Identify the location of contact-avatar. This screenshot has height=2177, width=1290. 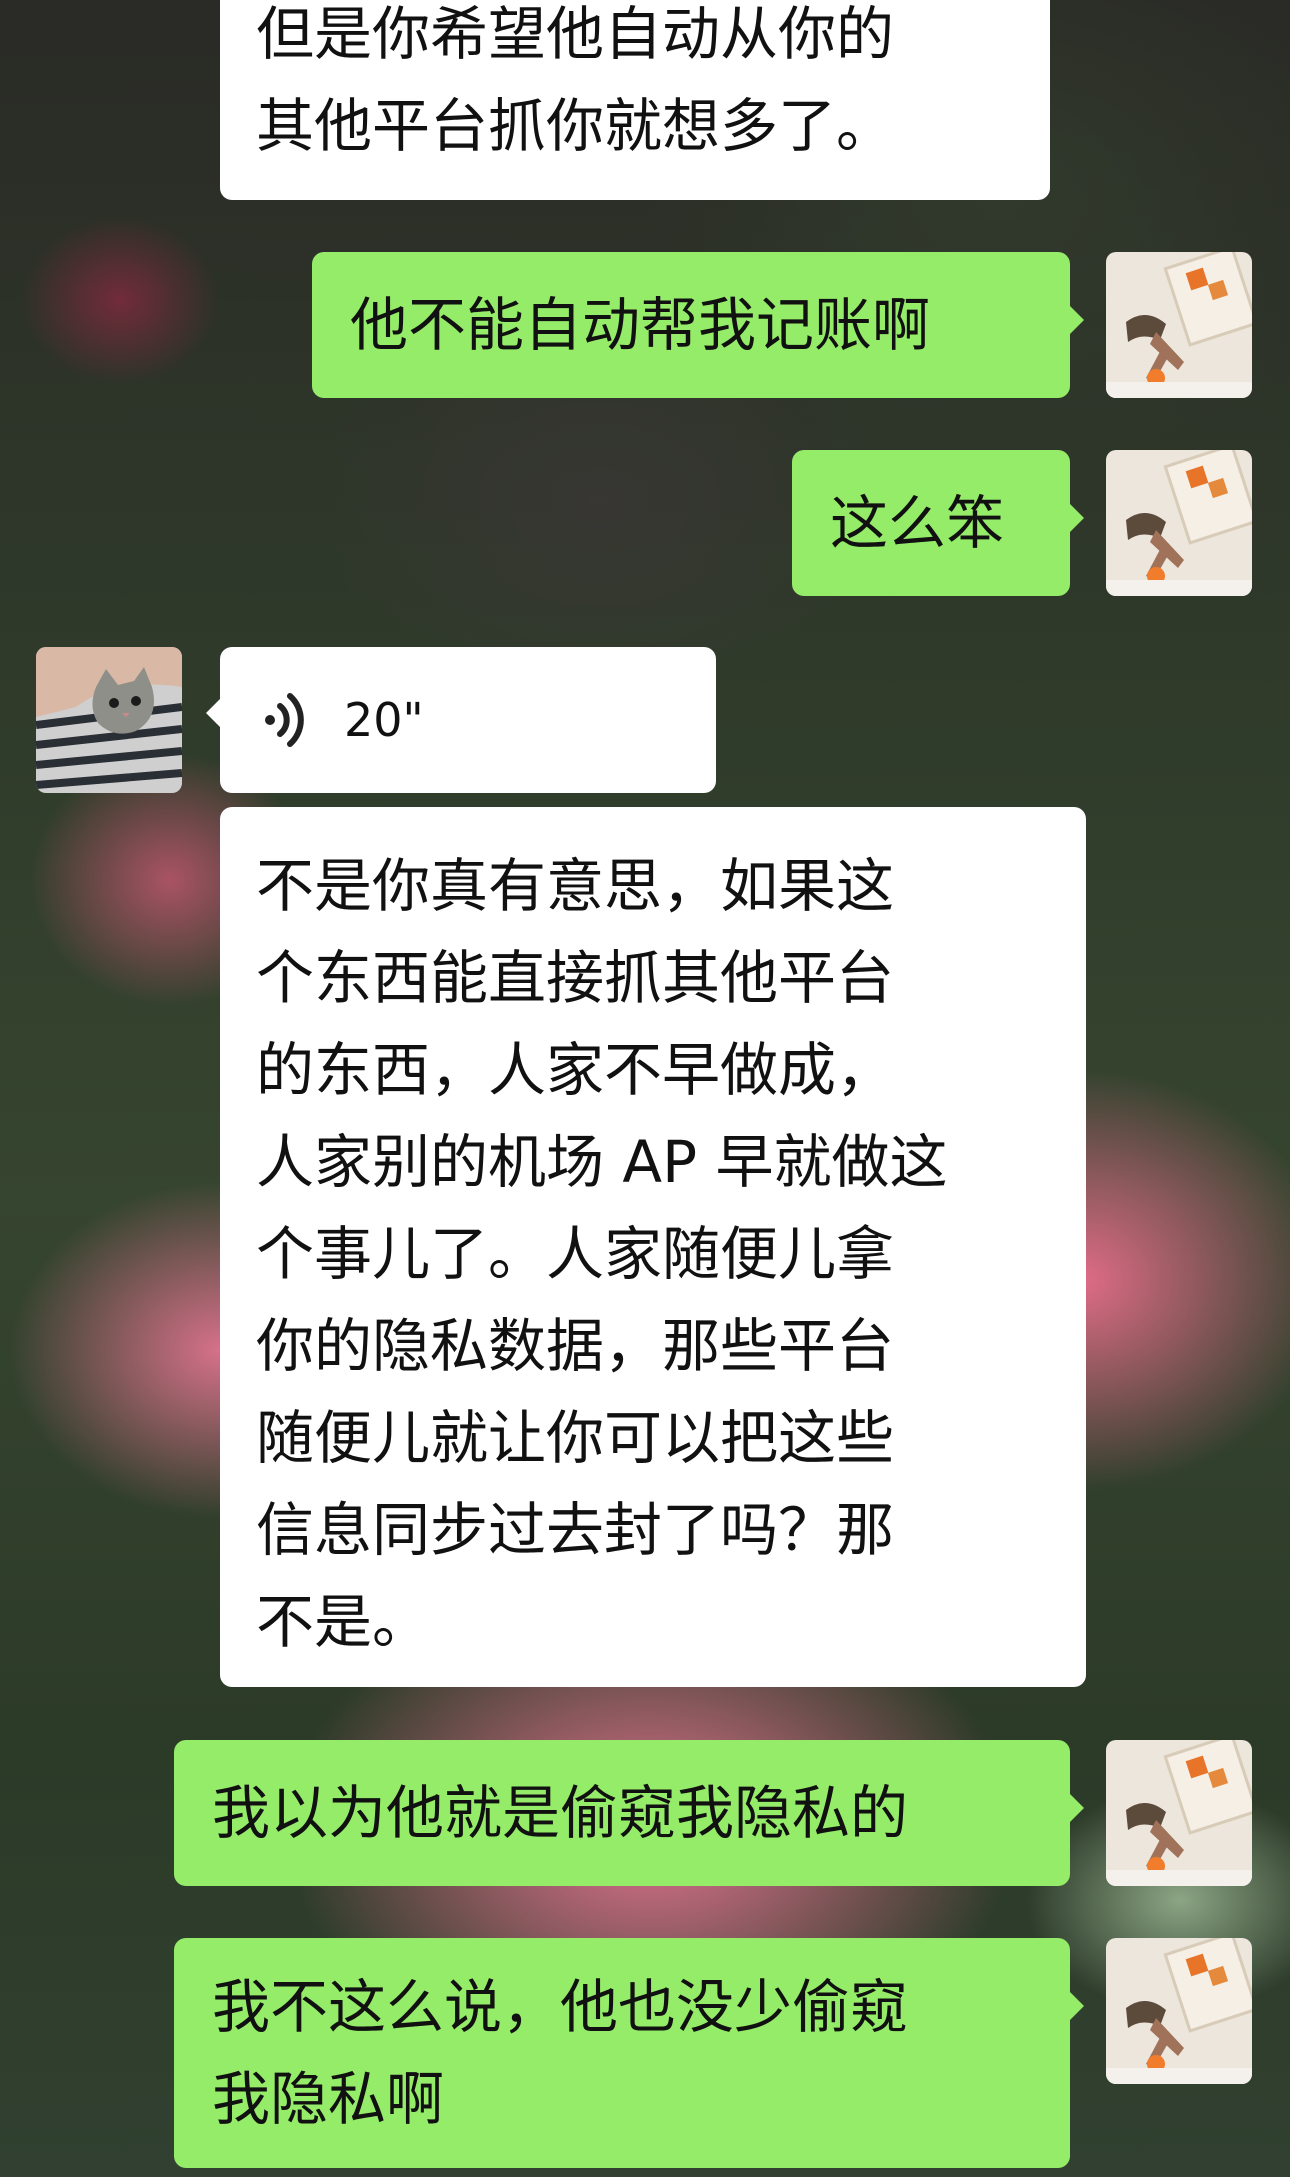
(109, 720).